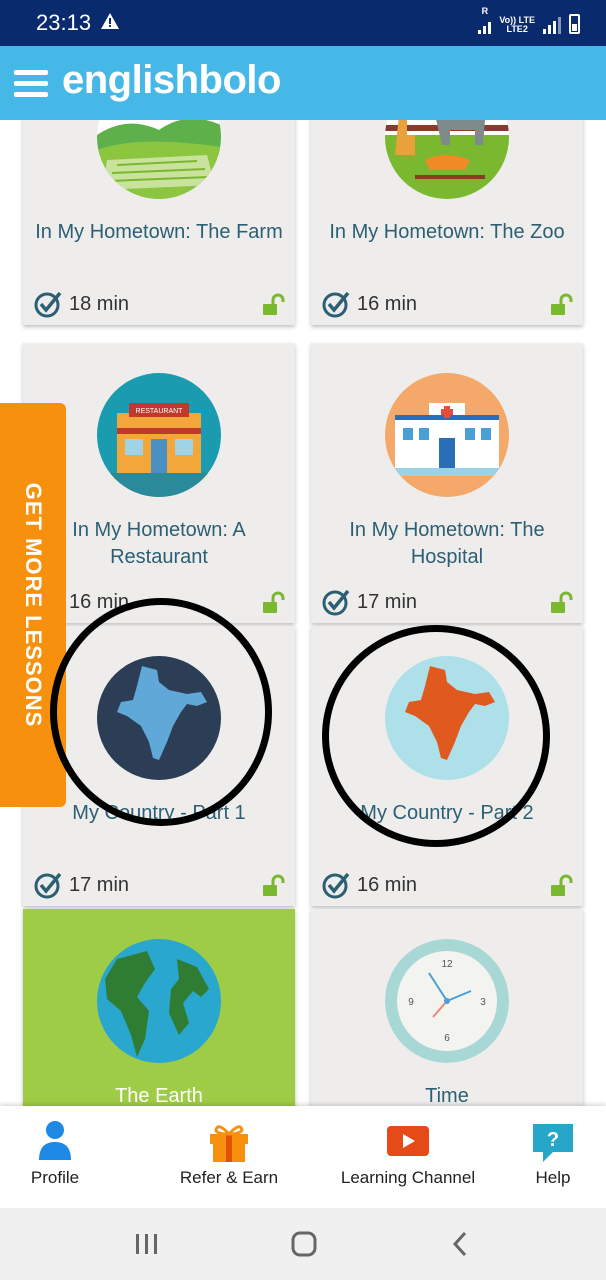  I want to click on lesson-card-farm: In My Hometown: The Farm 18 min, so click(159, 222).